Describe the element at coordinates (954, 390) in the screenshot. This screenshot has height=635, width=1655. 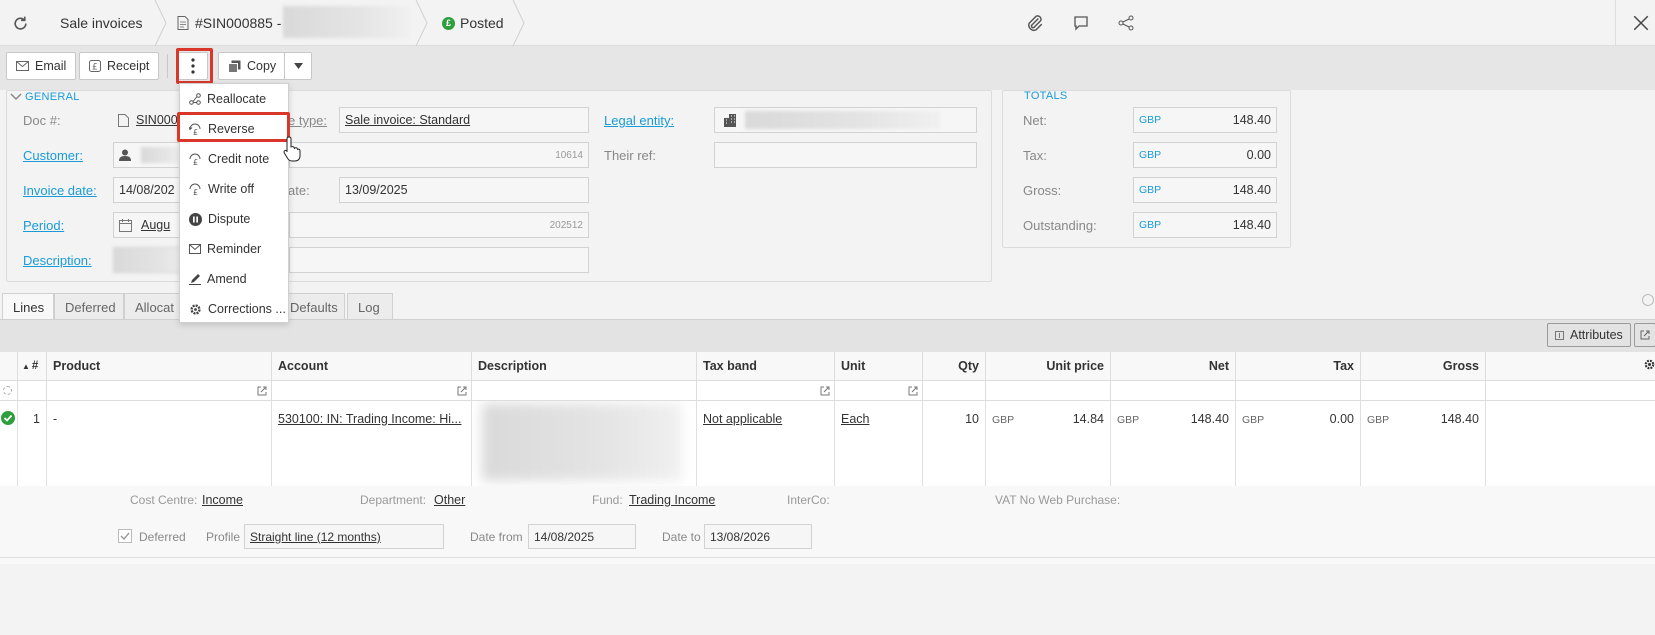
I see `filter-qty` at that location.